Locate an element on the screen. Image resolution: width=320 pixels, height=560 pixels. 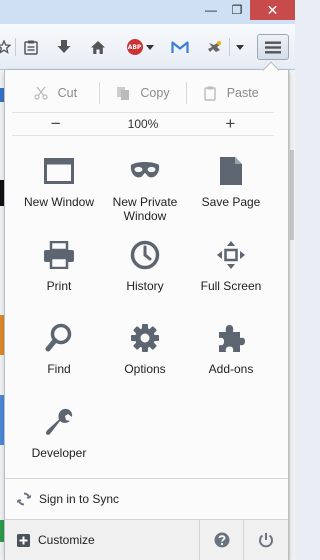
edit-controls: Cut Copy Paste is located at coordinates (143, 93).